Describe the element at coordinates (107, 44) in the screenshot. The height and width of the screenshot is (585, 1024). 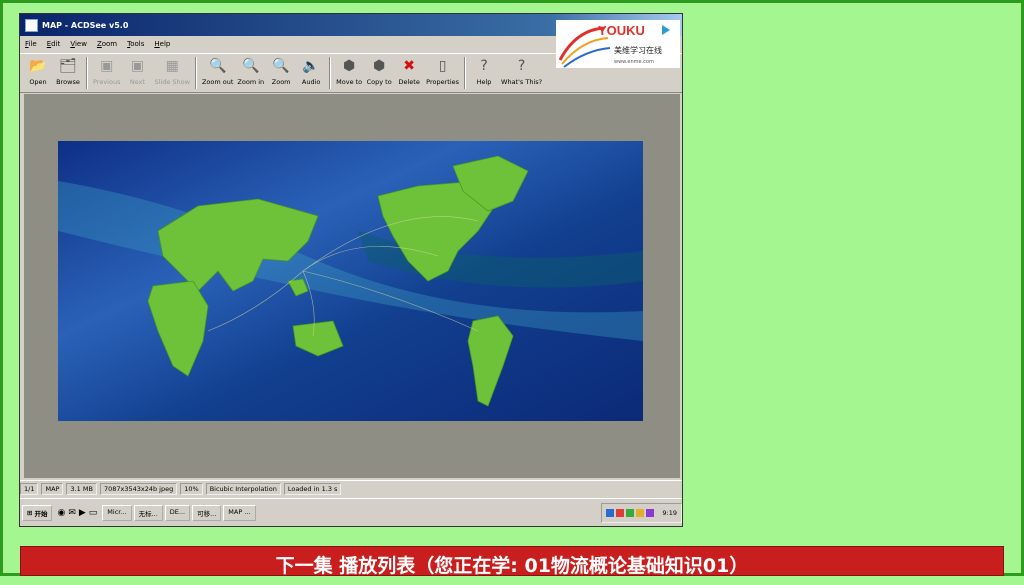
I see `menu-zoom: Zoom` at that location.